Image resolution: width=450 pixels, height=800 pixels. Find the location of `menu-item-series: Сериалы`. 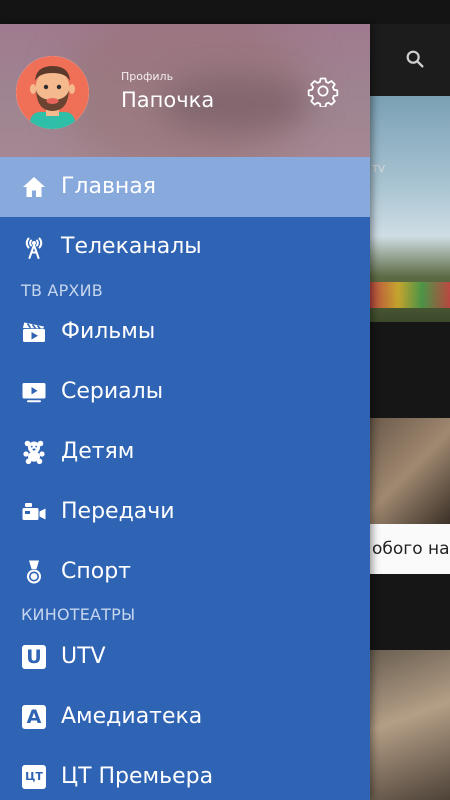

menu-item-series: Сериалы is located at coordinates (185, 392).